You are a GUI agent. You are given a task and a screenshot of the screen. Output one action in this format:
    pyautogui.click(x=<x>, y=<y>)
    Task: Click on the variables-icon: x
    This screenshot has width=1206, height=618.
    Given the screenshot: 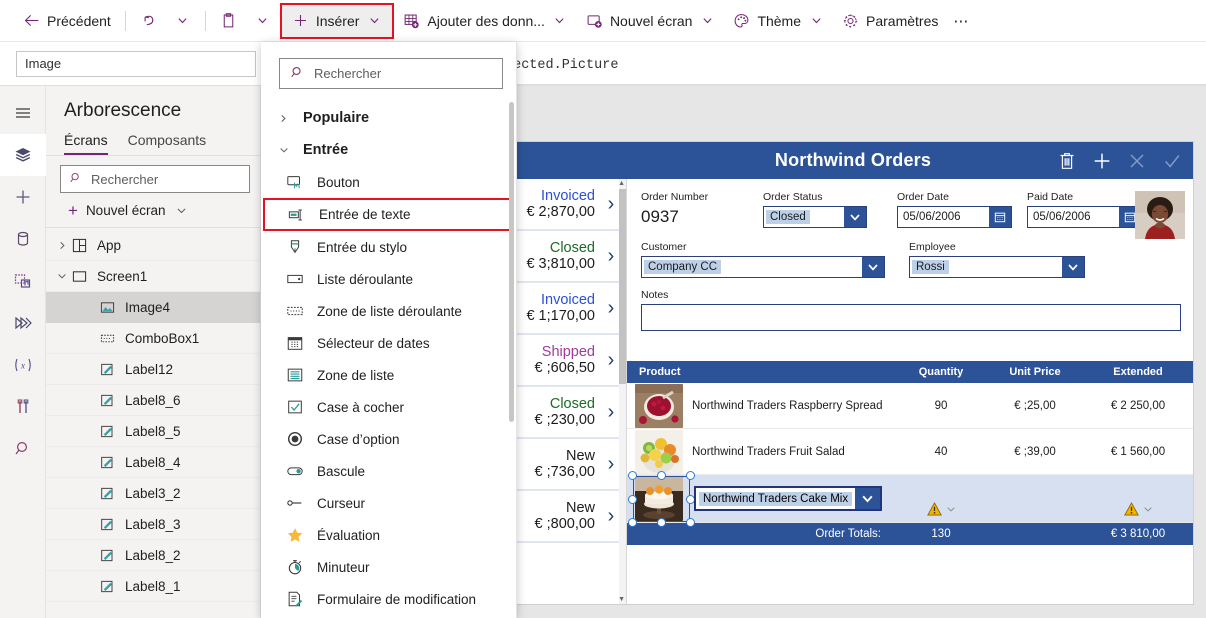 What is the action you would take?
    pyautogui.click(x=23, y=365)
    